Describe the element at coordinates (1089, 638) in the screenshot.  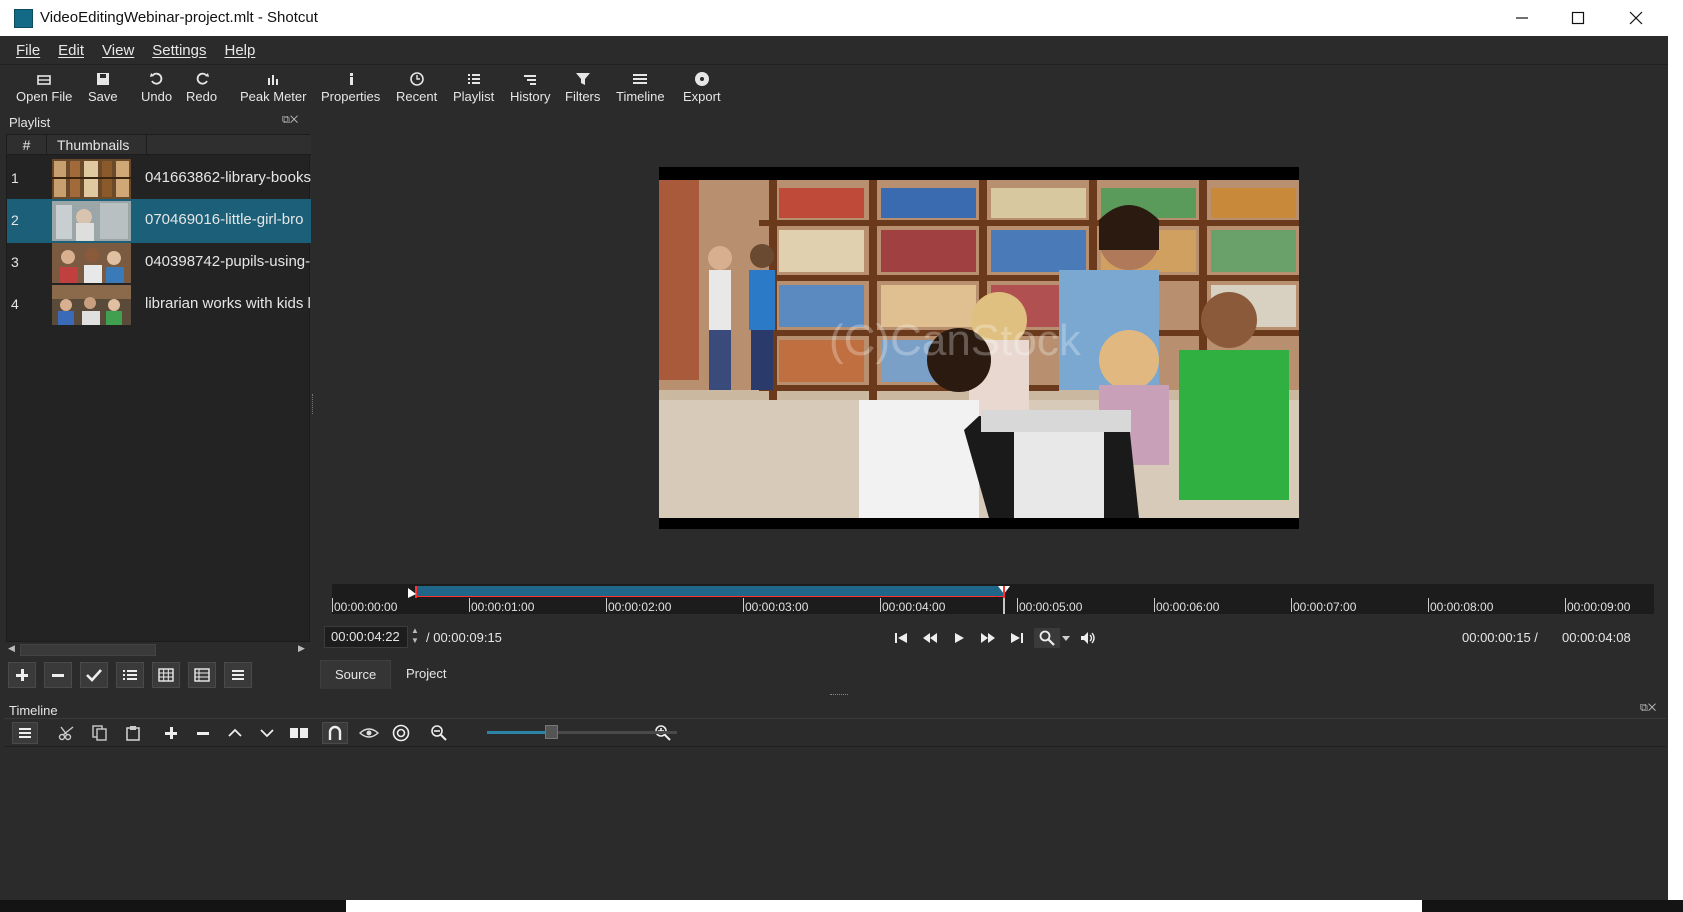
I see `volume-button` at that location.